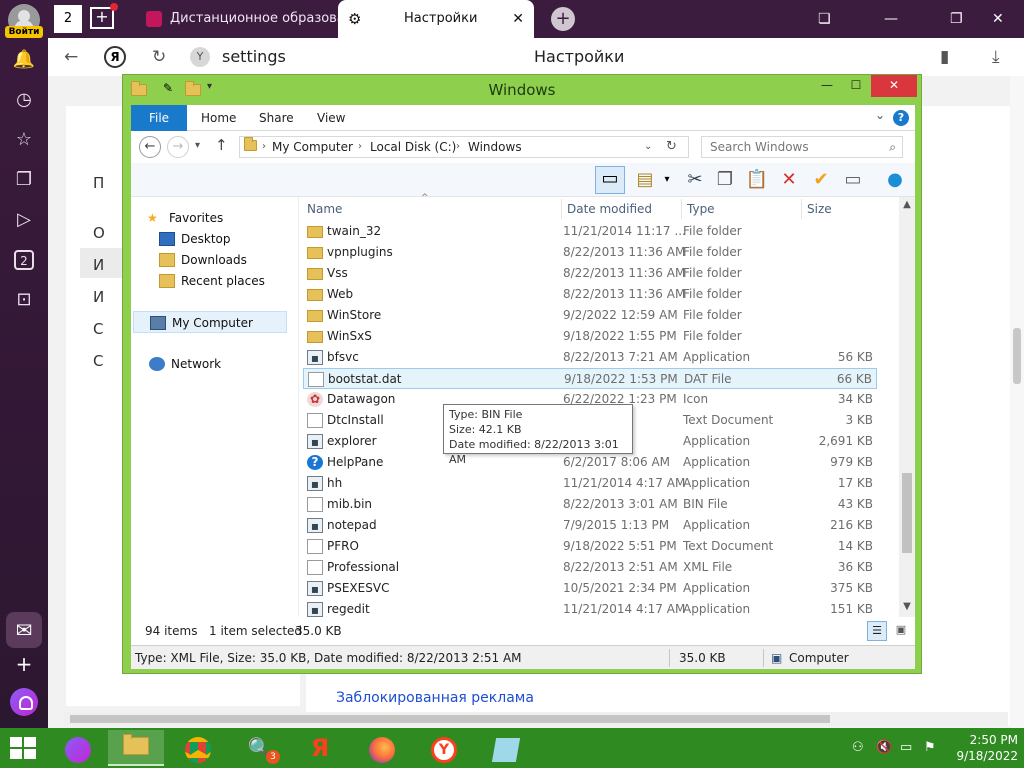 Image resolution: width=1024 pixels, height=768 pixels. I want to click on copy-icon: ❐, so click(725, 180).